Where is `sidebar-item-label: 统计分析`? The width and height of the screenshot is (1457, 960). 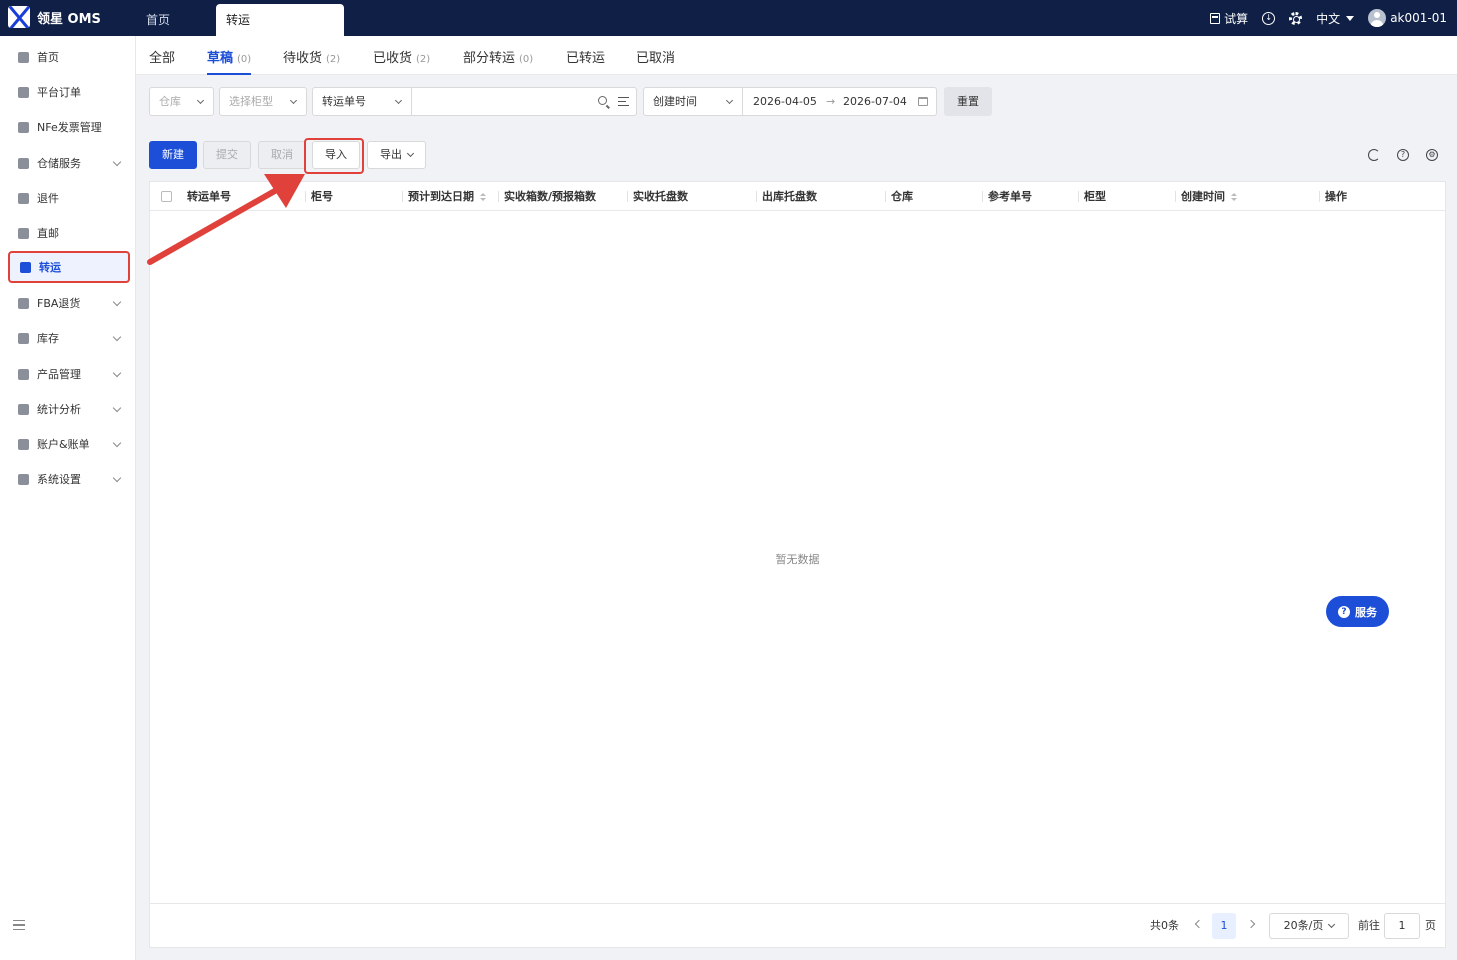 sidebar-item-label: 统计分析 is located at coordinates (59, 409).